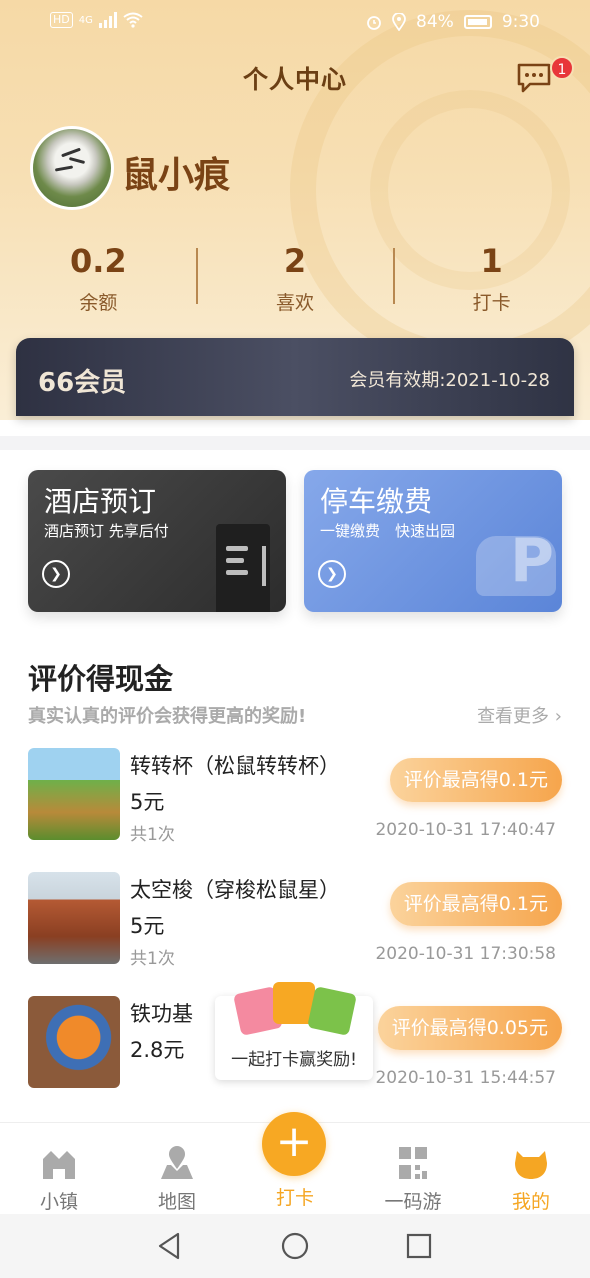  What do you see at coordinates (295, 23) in the screenshot?
I see `status-bar: HD 4G 84% 9:30` at bounding box center [295, 23].